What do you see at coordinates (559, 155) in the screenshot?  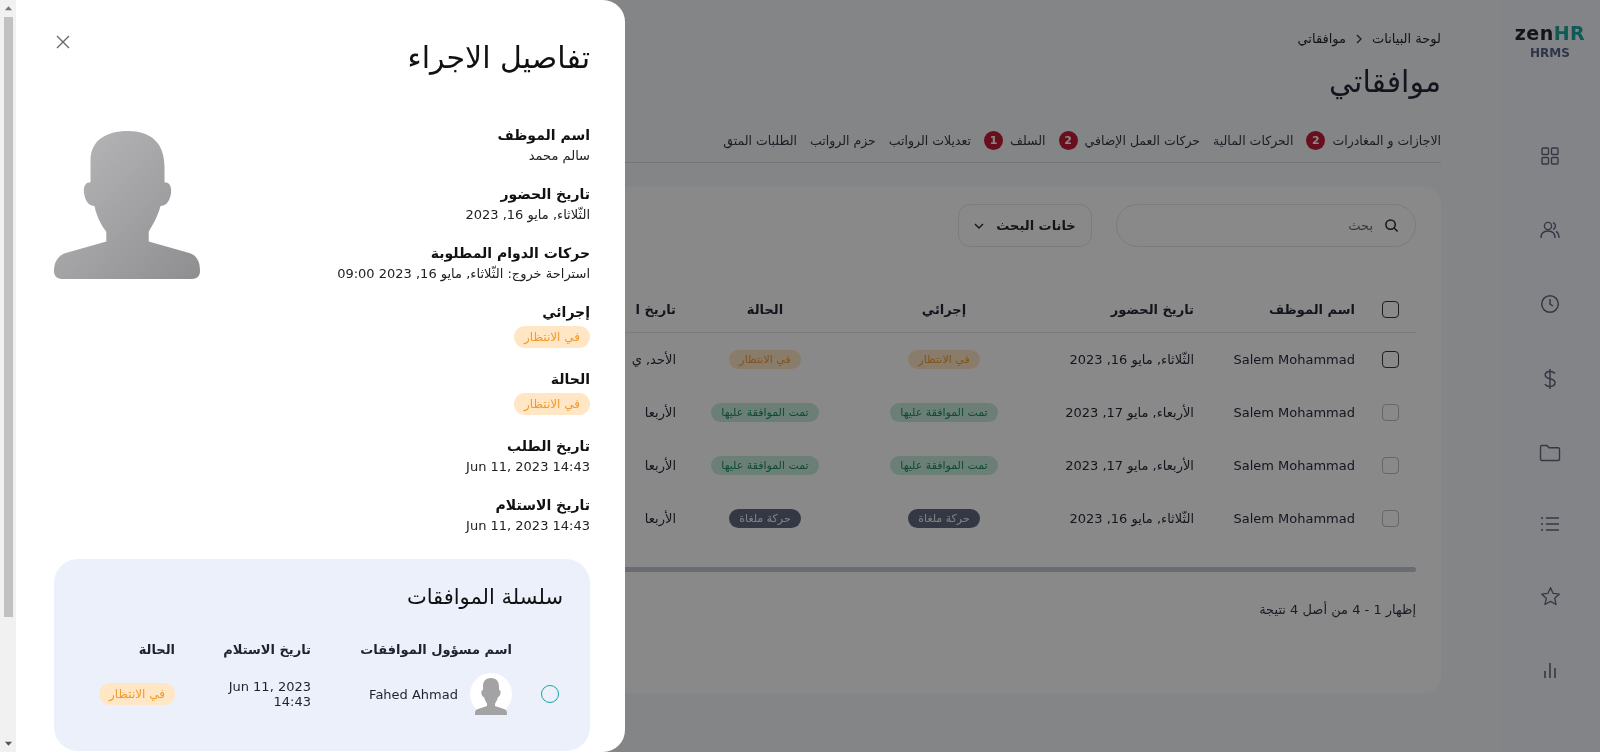 I see `field-value: سالم محمد` at bounding box center [559, 155].